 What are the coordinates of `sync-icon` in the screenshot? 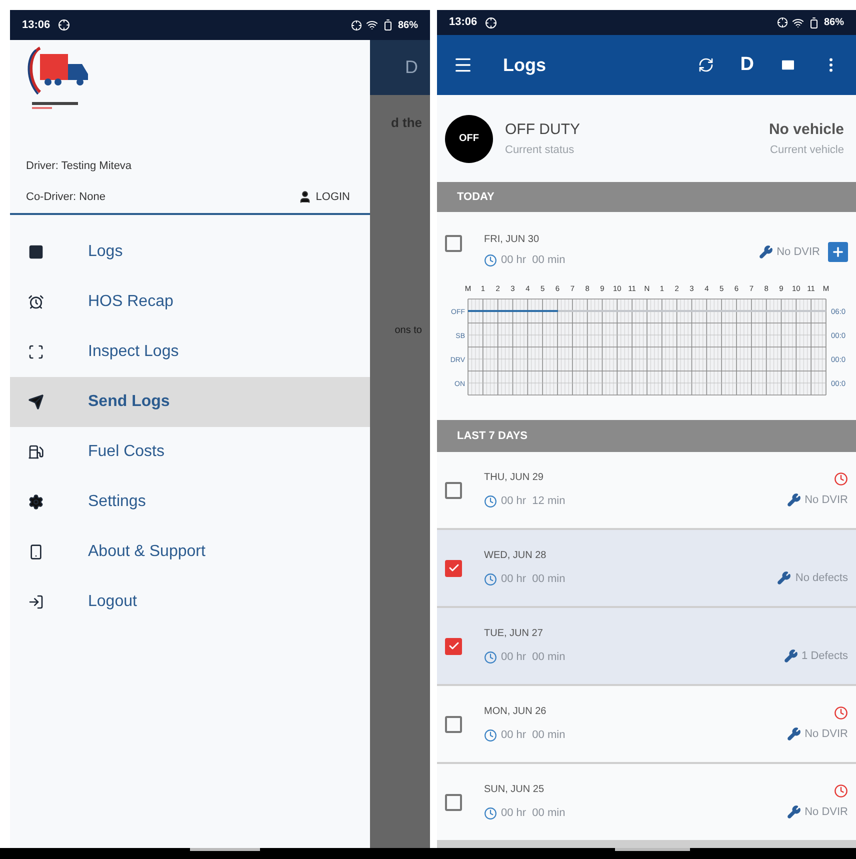 It's located at (706, 65).